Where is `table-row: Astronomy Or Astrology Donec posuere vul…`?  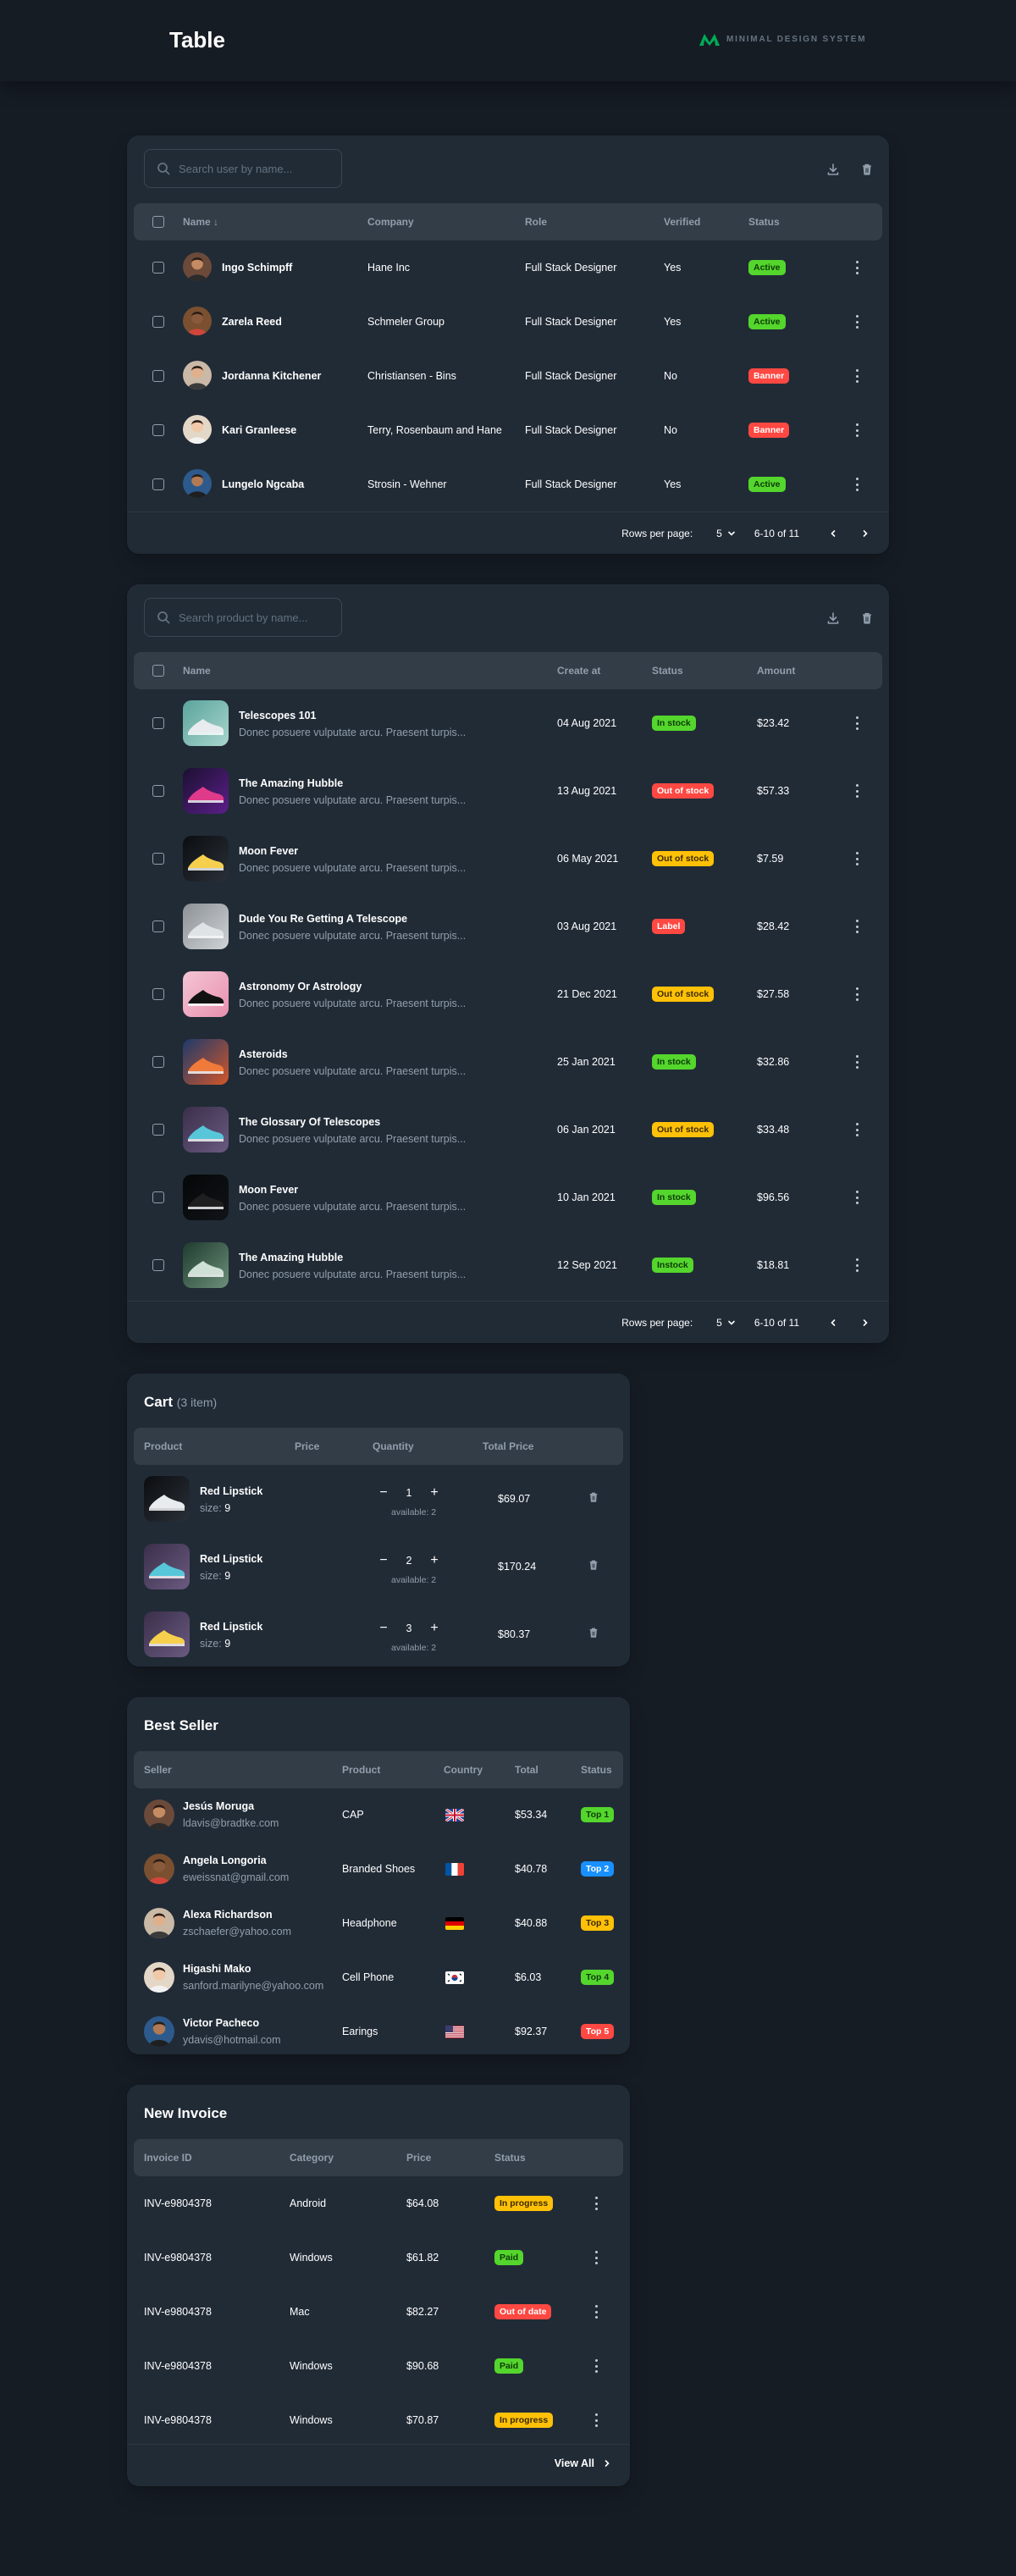
table-row: Astronomy Or Astrology Donec posuere vul… is located at coordinates (508, 994).